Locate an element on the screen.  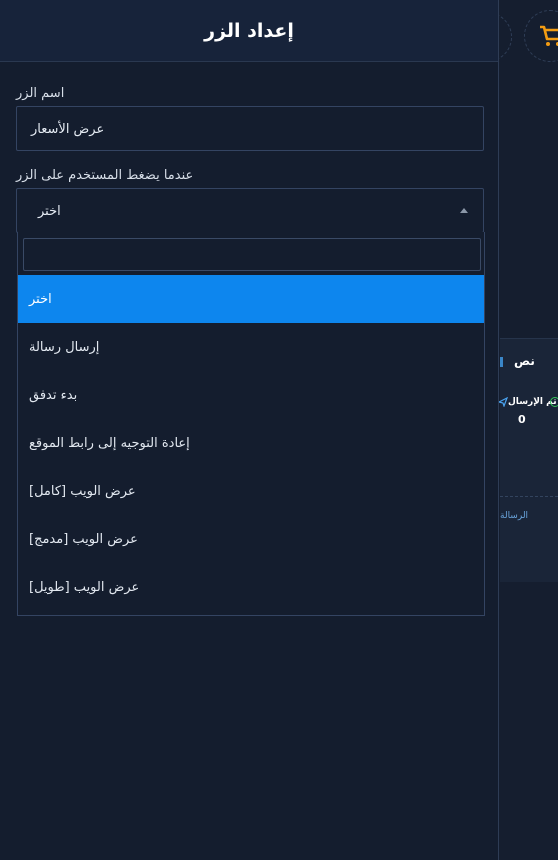
on-click-select: اختر is located at coordinates (250, 210).